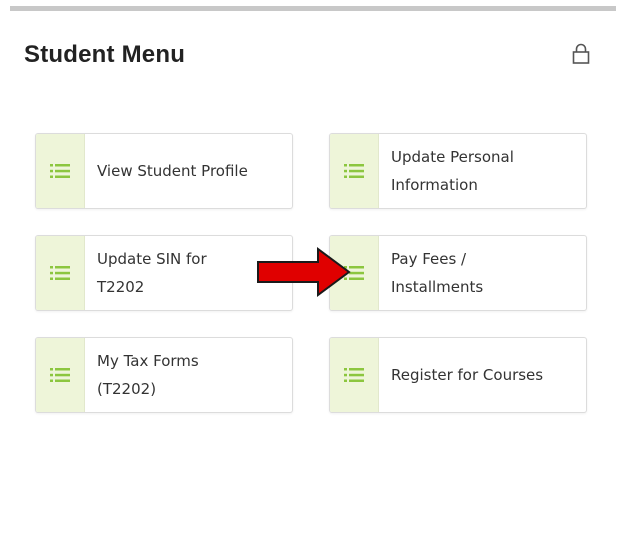 The image size is (617, 535). What do you see at coordinates (172, 171) in the screenshot?
I see `tile-label: View Student Profile` at bounding box center [172, 171].